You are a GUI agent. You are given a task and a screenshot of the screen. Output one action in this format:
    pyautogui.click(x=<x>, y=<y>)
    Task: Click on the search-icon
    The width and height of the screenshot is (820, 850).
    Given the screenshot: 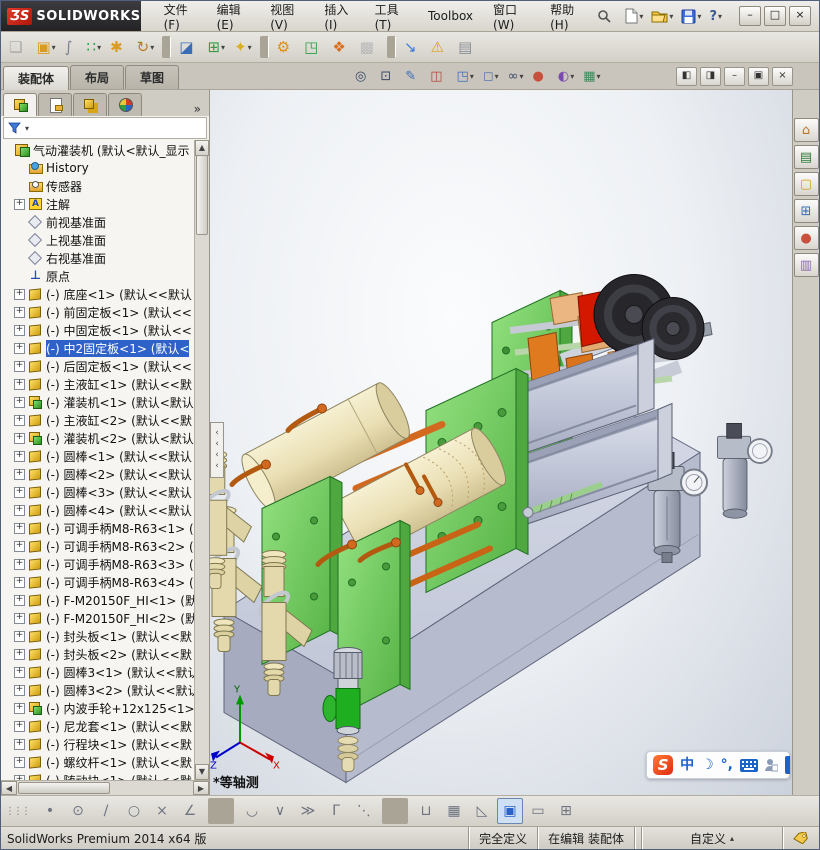 What is the action you would take?
    pyautogui.click(x=604, y=16)
    